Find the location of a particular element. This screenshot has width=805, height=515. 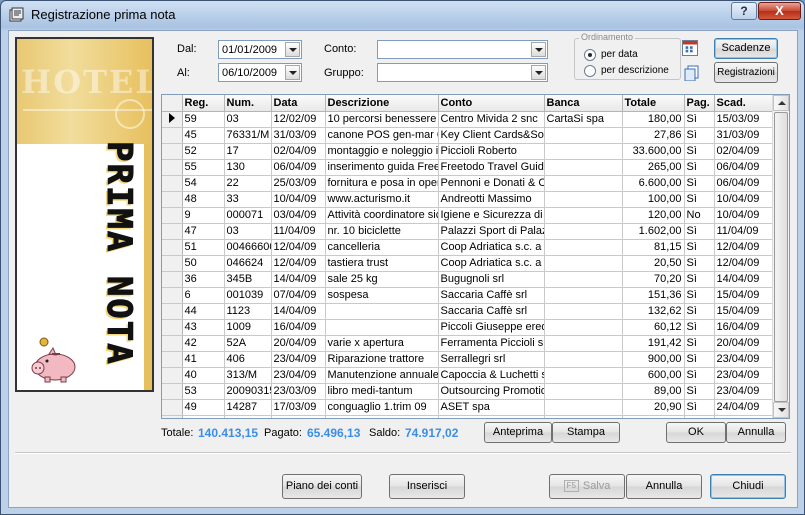

table-cell: Coop Adriatica s.c. a r.l. is located at coordinates (491, 247).